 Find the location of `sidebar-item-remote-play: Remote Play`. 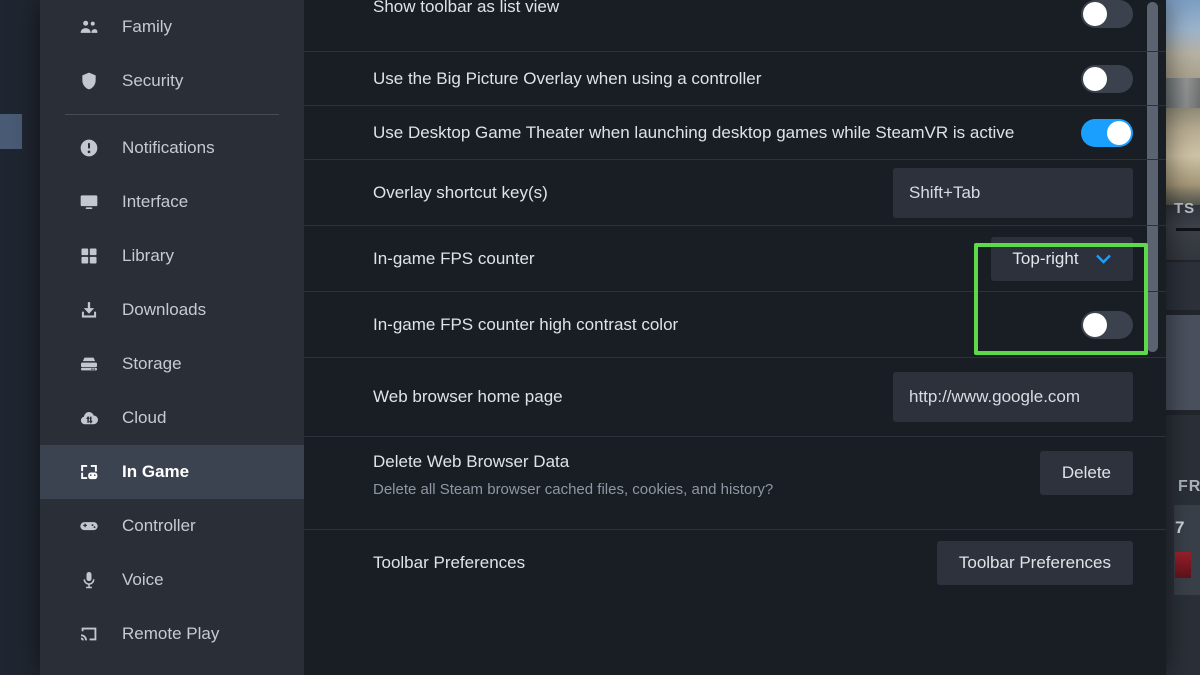

sidebar-item-remote-play: Remote Play is located at coordinates (172, 634).